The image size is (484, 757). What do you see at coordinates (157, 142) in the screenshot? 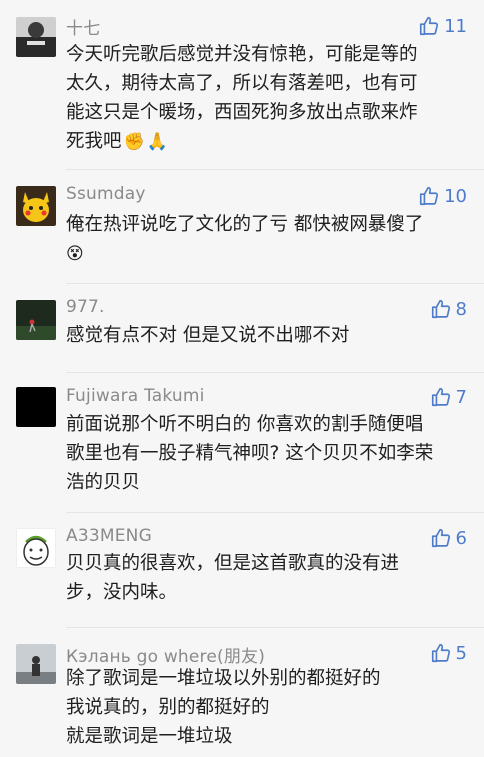
I see `pray-emoji: 🙏` at bounding box center [157, 142].